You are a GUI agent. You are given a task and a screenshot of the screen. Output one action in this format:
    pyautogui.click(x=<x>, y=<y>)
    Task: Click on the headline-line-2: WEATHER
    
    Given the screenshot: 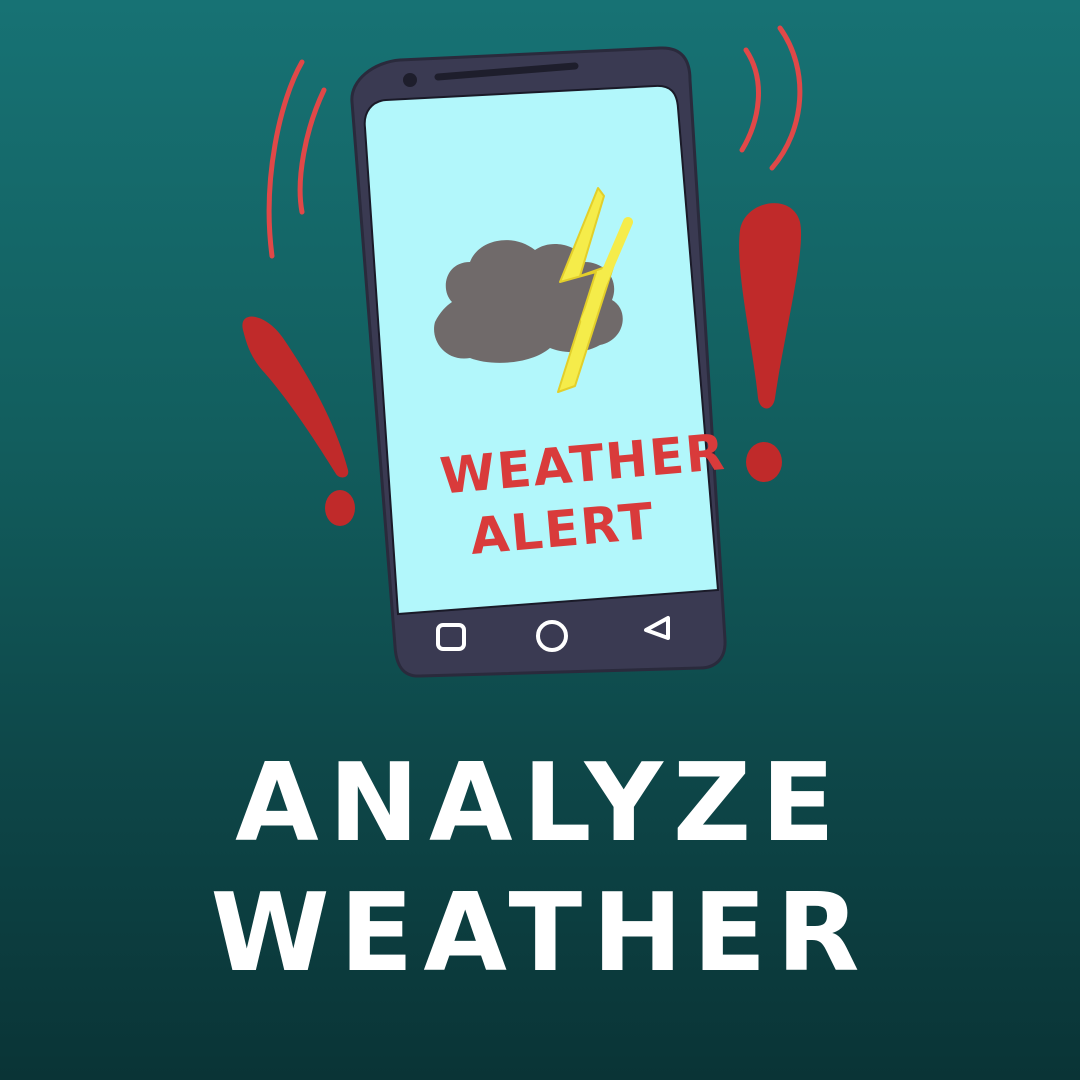 What is the action you would take?
    pyautogui.click(x=540, y=933)
    